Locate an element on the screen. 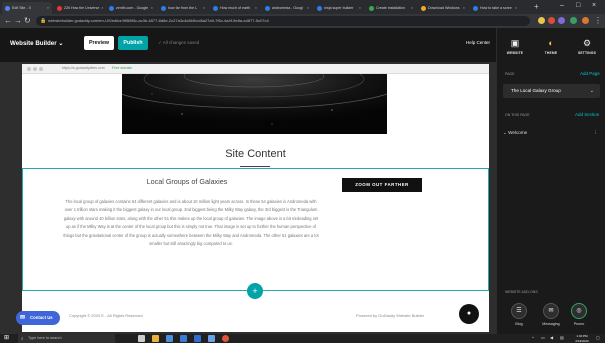 The image size is (605, 343). browser-tab: How much of earth × is located at coordinates (235, 8).